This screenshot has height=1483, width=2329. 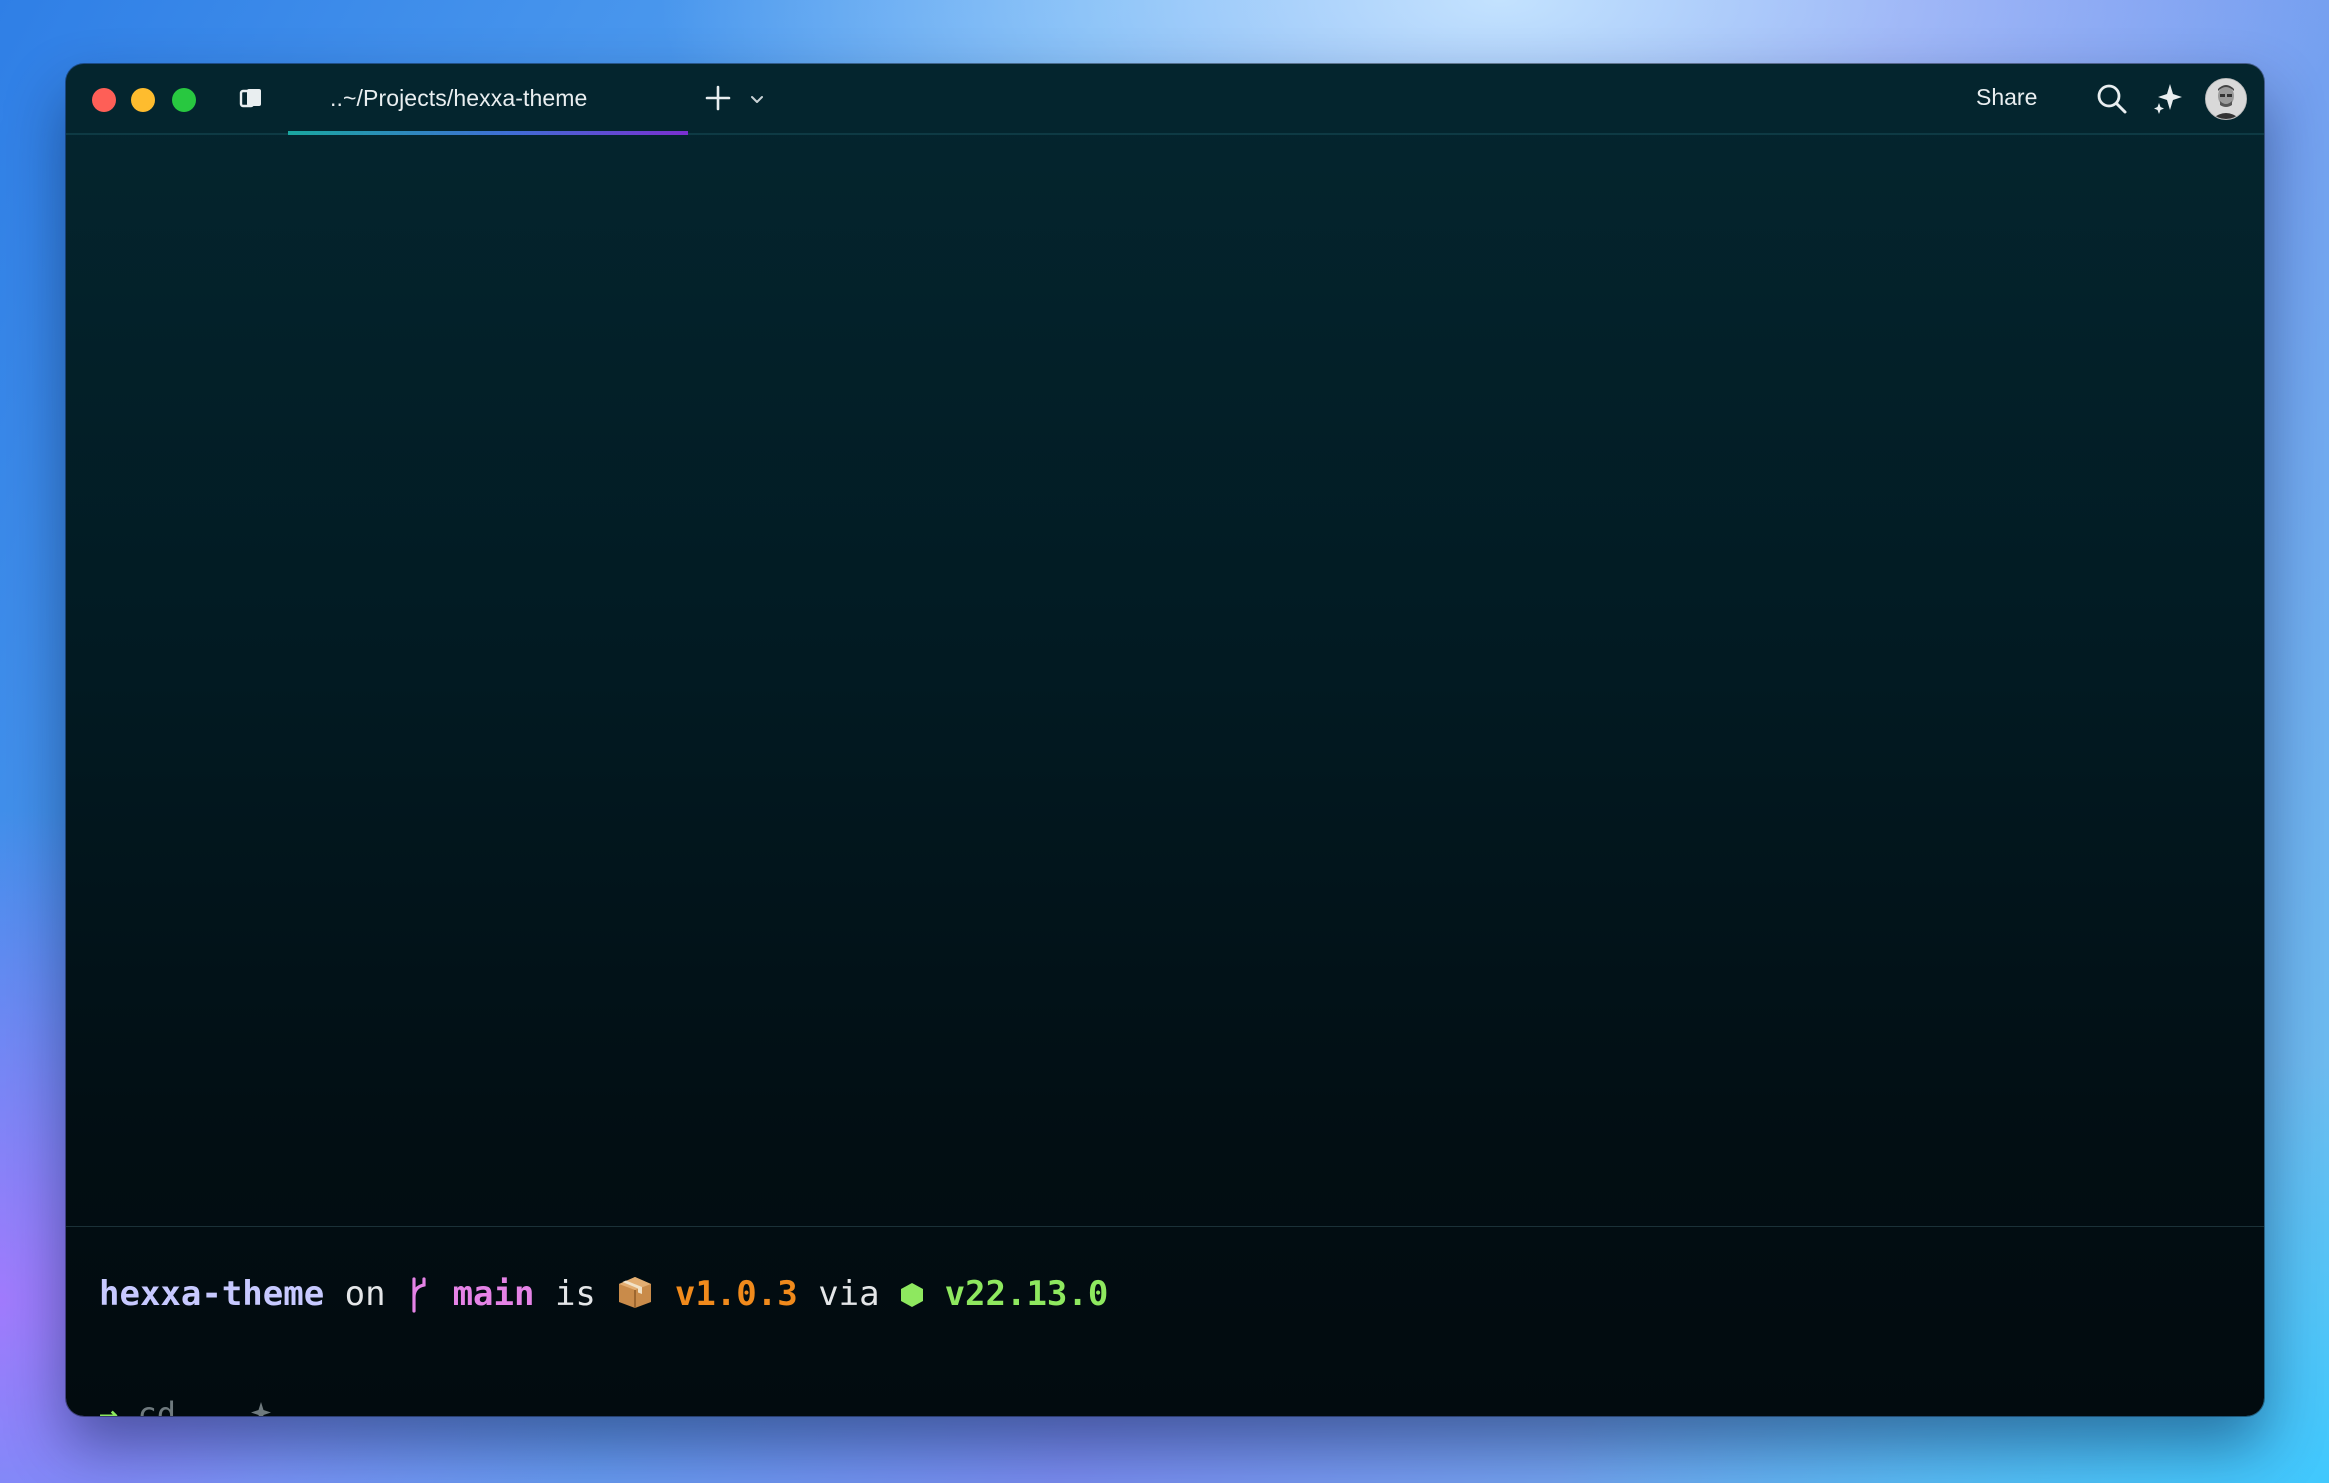 What do you see at coordinates (1026, 1294) in the screenshot?
I see `prompt-node-version: v22.13.0` at bounding box center [1026, 1294].